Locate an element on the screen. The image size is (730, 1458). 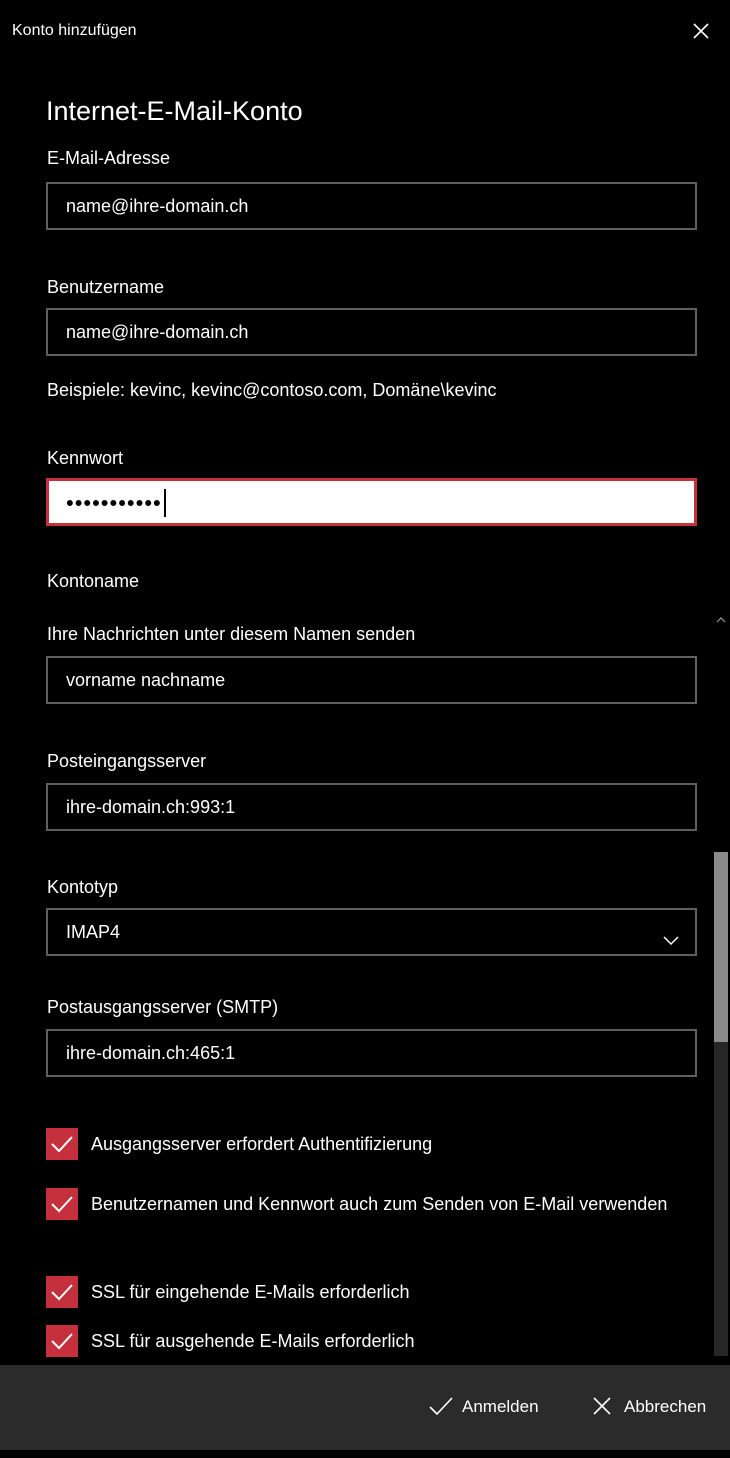
scroll-up-arrow-icon is located at coordinates (721, 617).